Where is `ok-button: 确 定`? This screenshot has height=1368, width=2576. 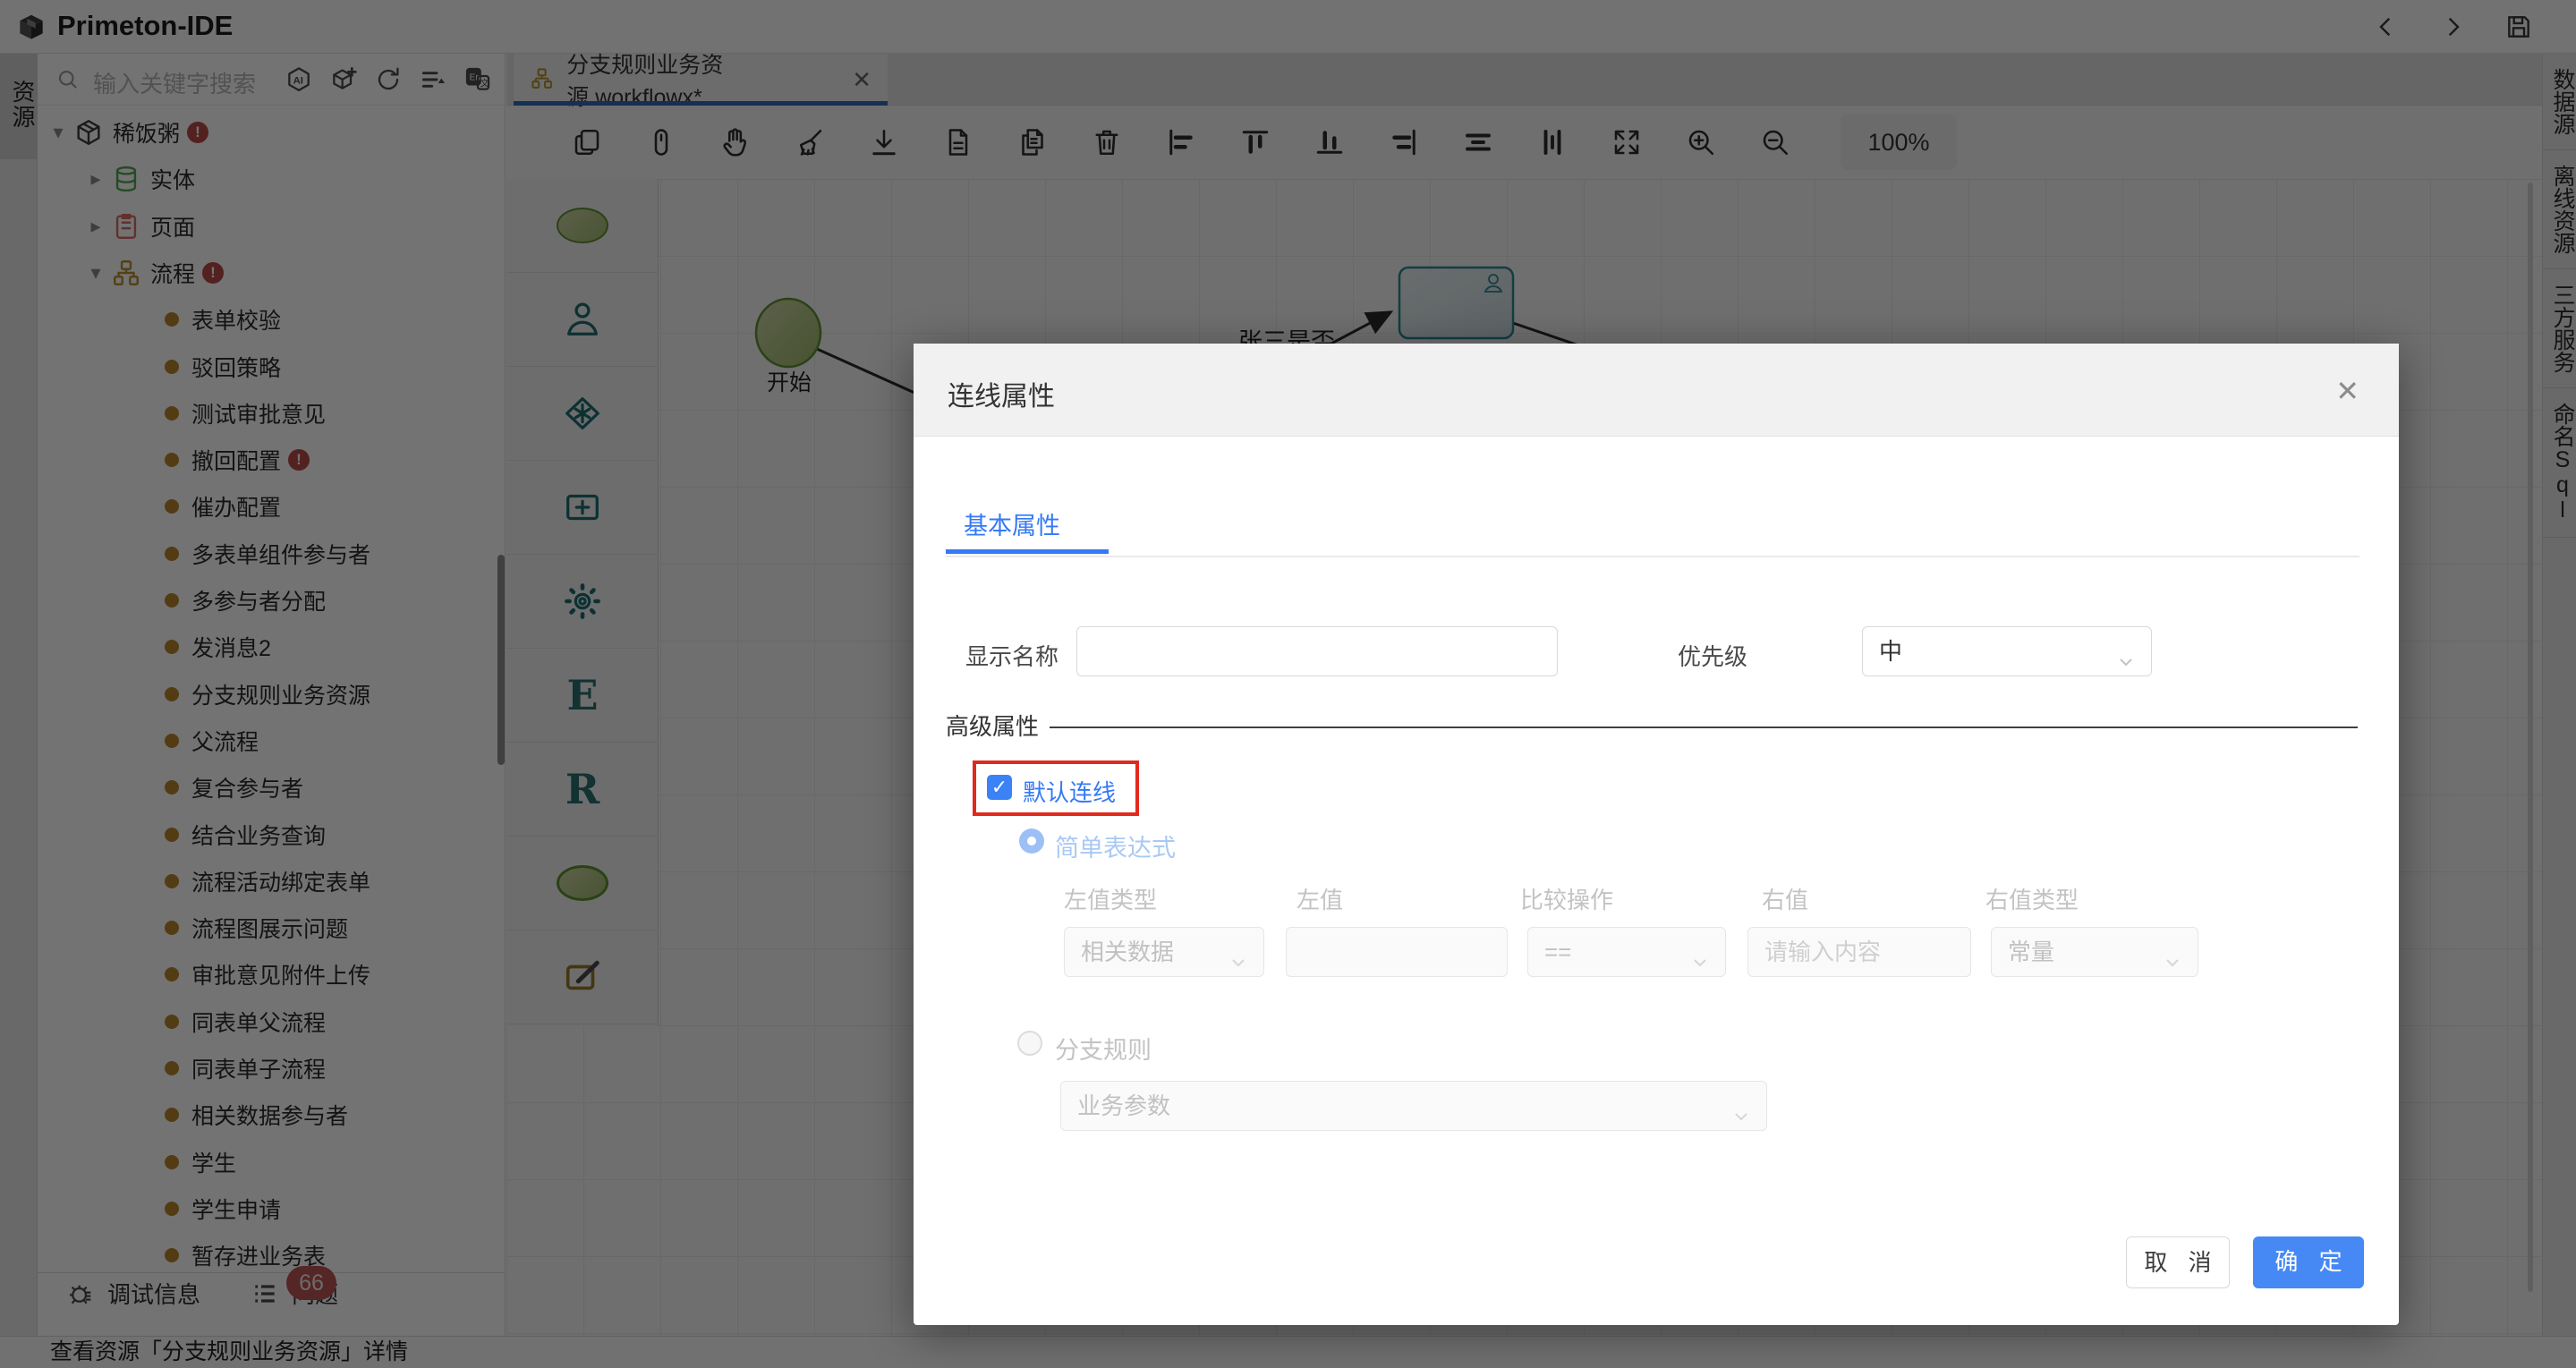
ok-button: 确 定 is located at coordinates (2308, 1262).